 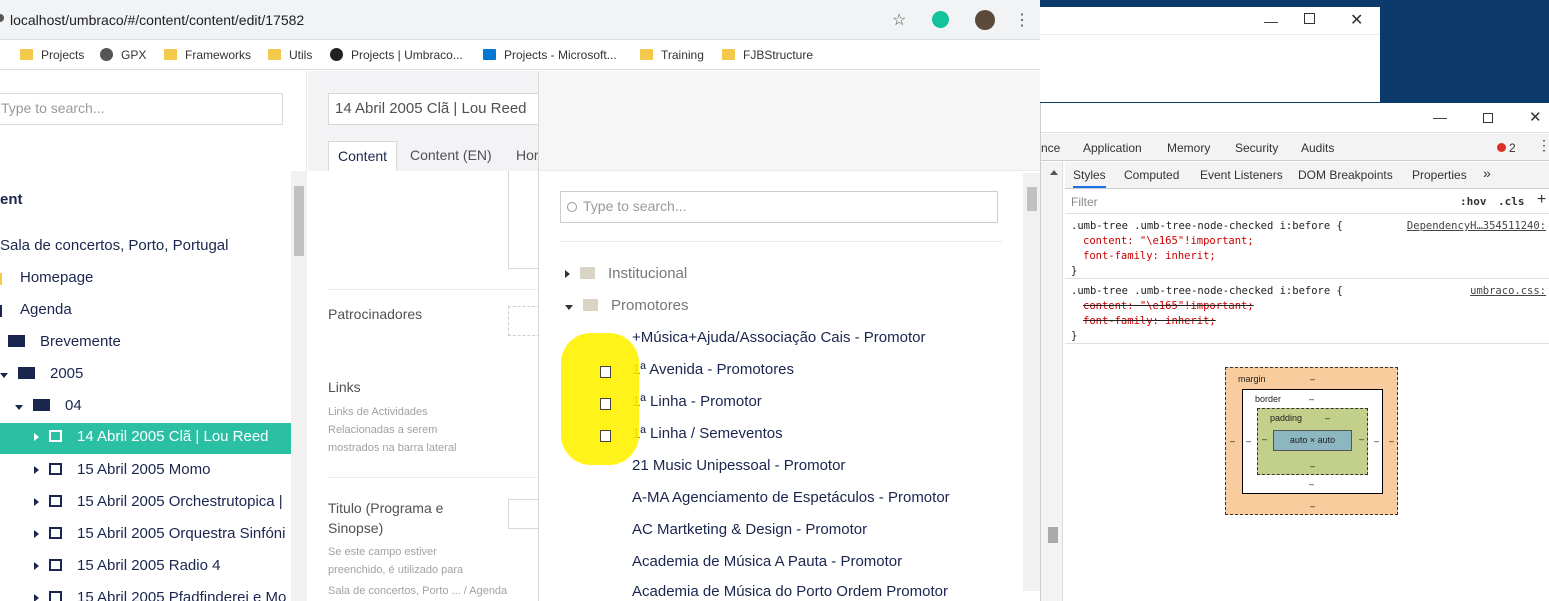 I want to click on rule-source-link: umbraco.css:, so click(x=1508, y=291).